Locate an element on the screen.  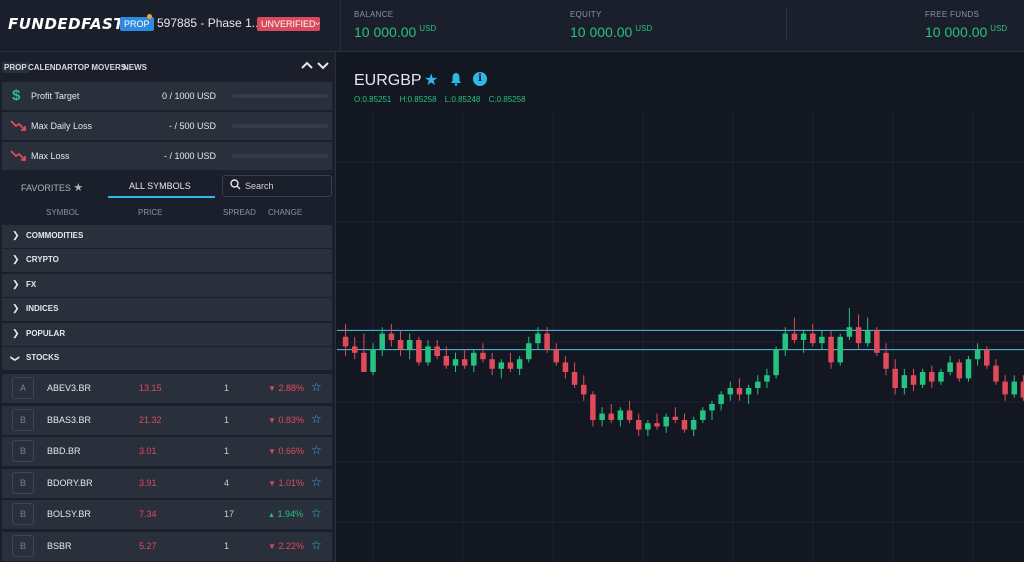
chart-symbol-title: EURGBP is located at coordinates (388, 80).